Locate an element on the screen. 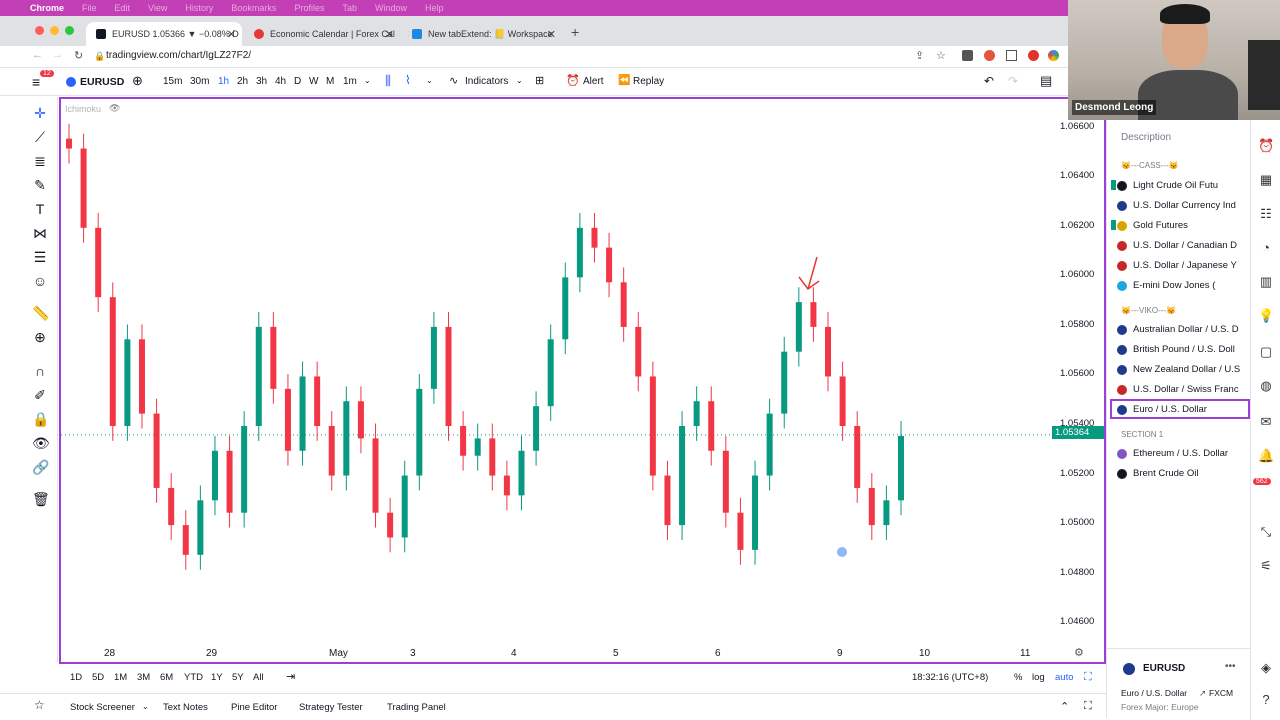 The width and height of the screenshot is (1280, 720). menu-history: History is located at coordinates (199, 8).